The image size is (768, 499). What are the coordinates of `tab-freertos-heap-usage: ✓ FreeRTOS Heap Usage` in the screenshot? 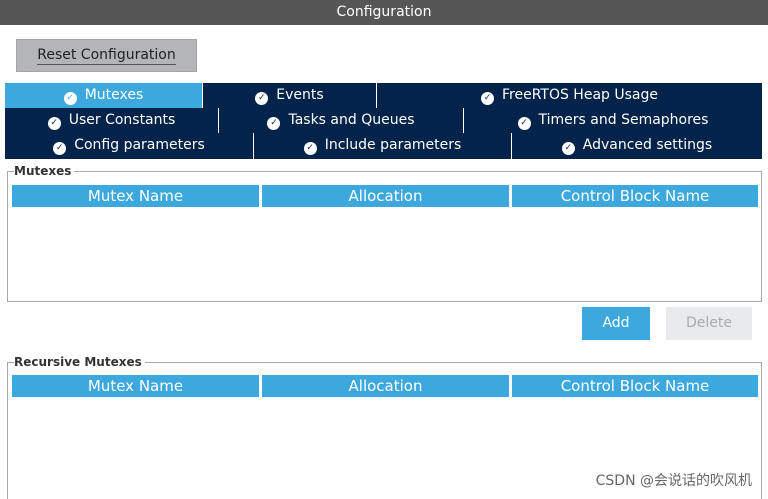 It's located at (569, 95).